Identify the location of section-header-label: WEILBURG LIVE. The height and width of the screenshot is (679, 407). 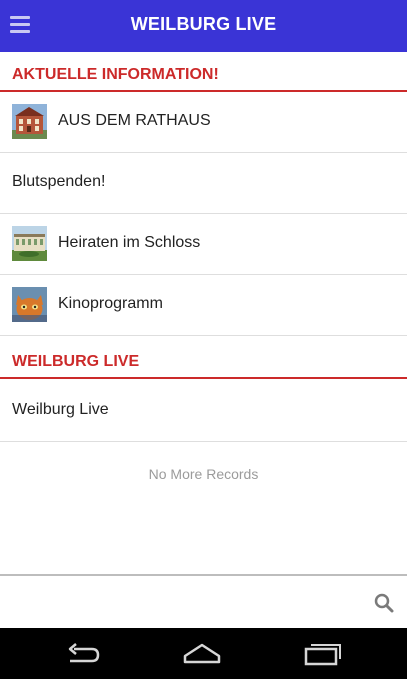
(76, 361).